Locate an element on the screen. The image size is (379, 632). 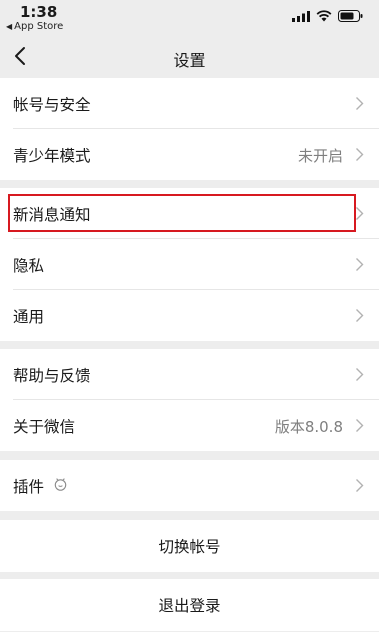
row-about-wechat: 关于微信 版本8.0.8 is located at coordinates (189, 425).